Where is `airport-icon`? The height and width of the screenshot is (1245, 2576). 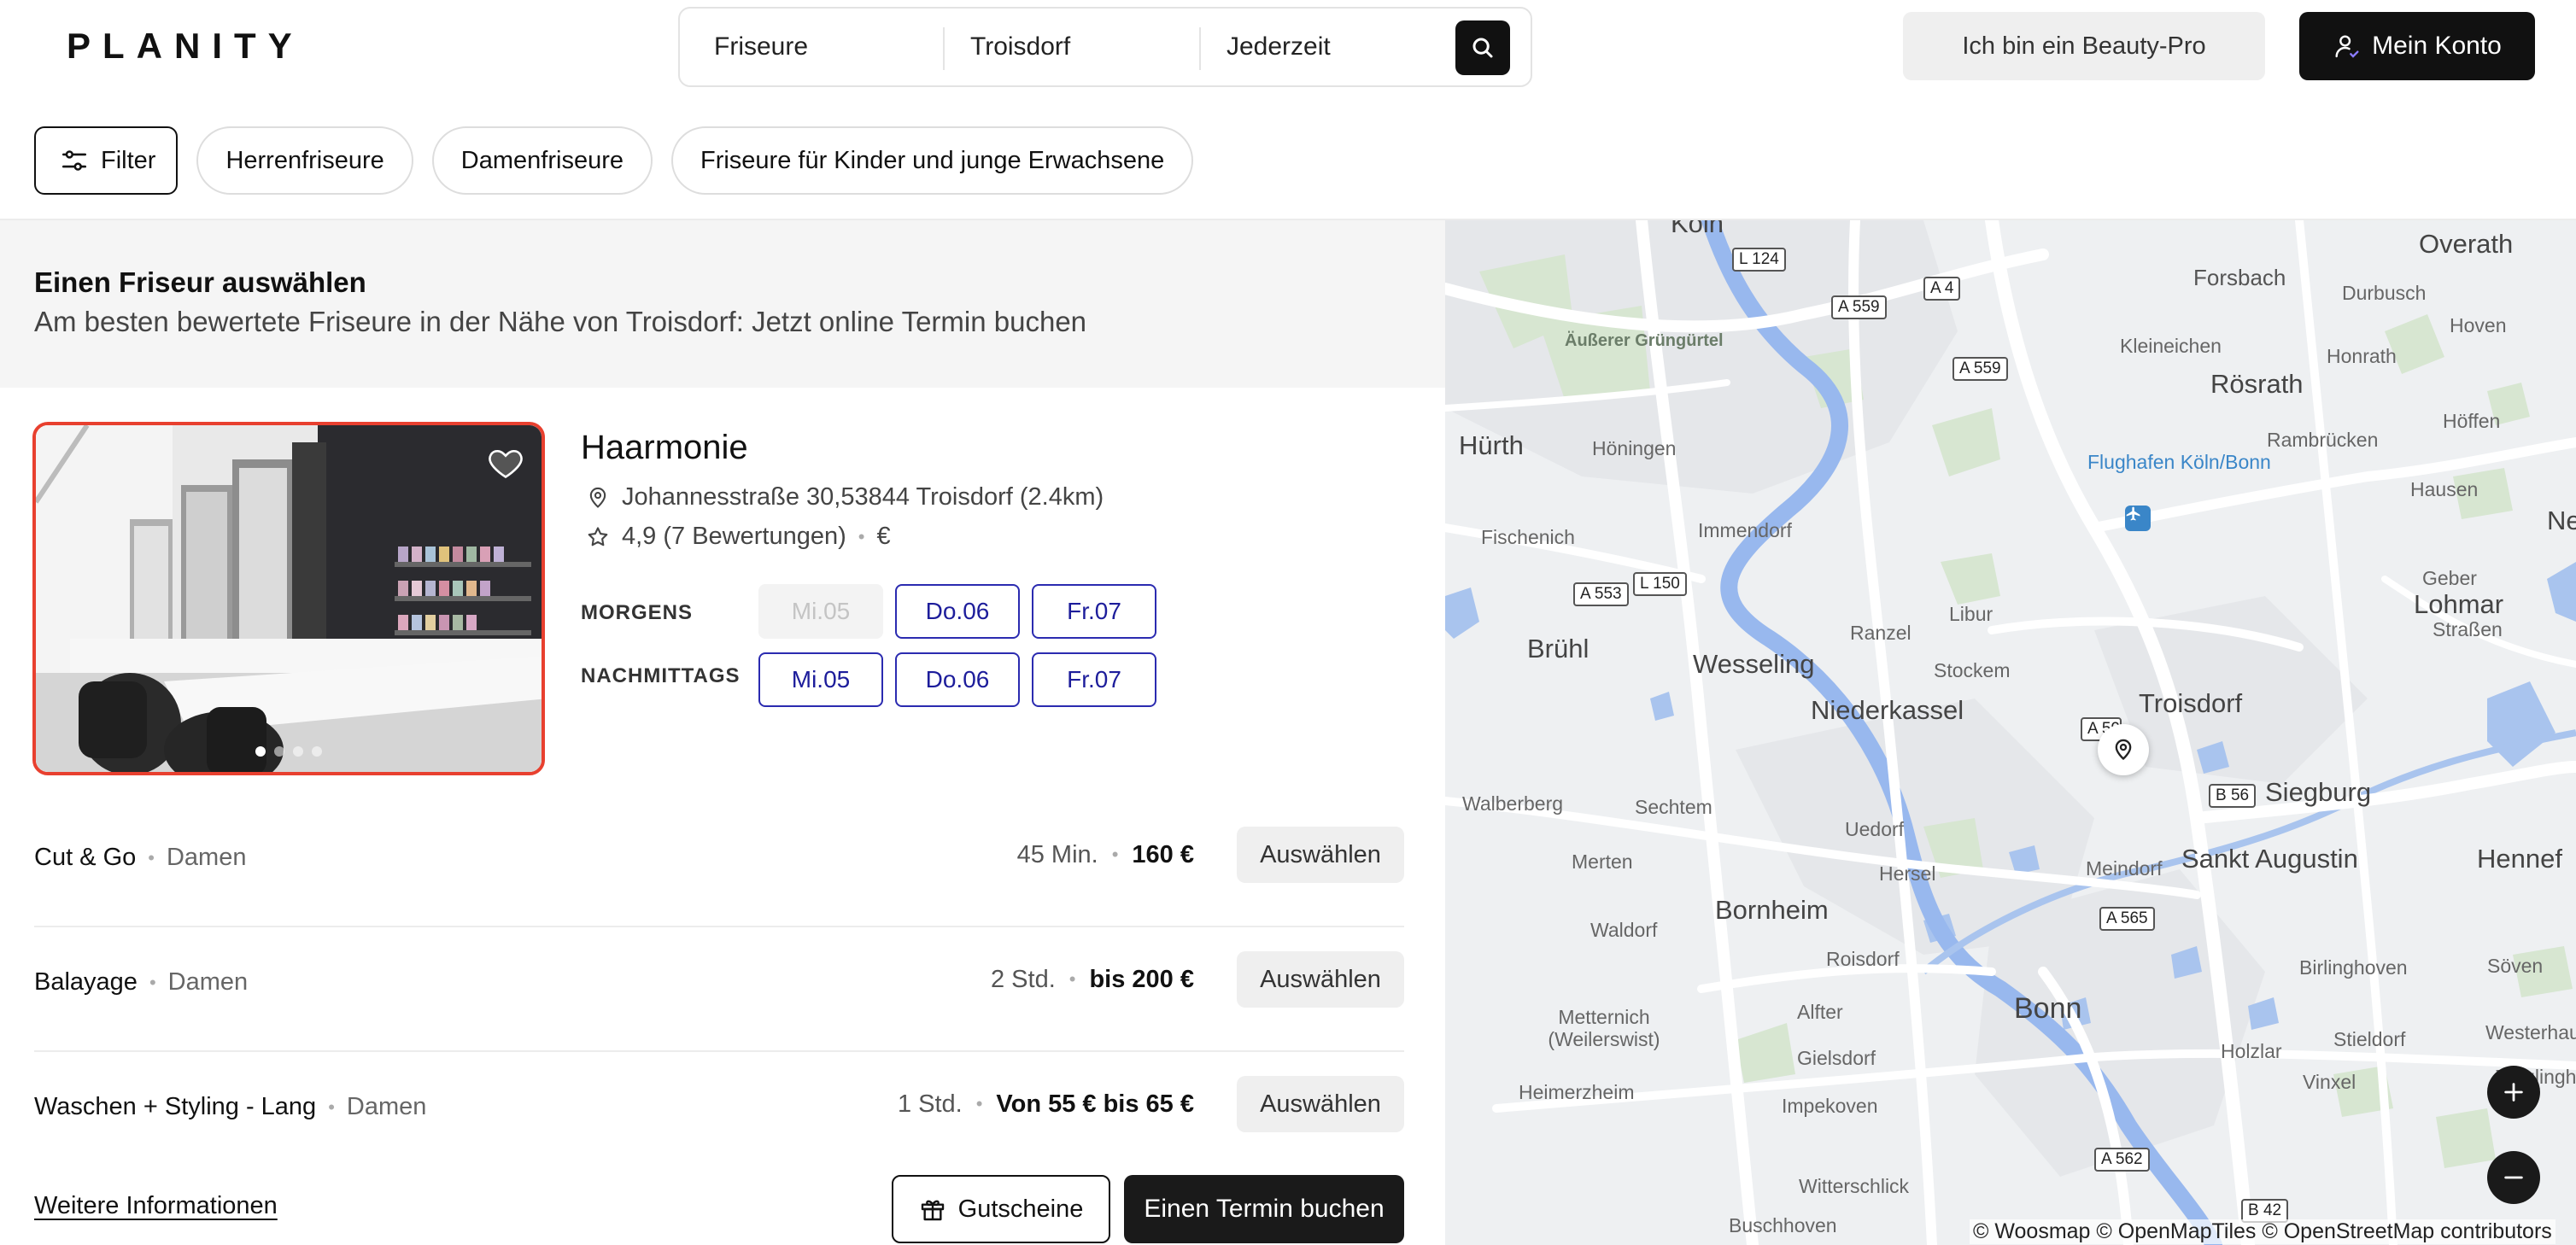
airport-icon is located at coordinates (2138, 518).